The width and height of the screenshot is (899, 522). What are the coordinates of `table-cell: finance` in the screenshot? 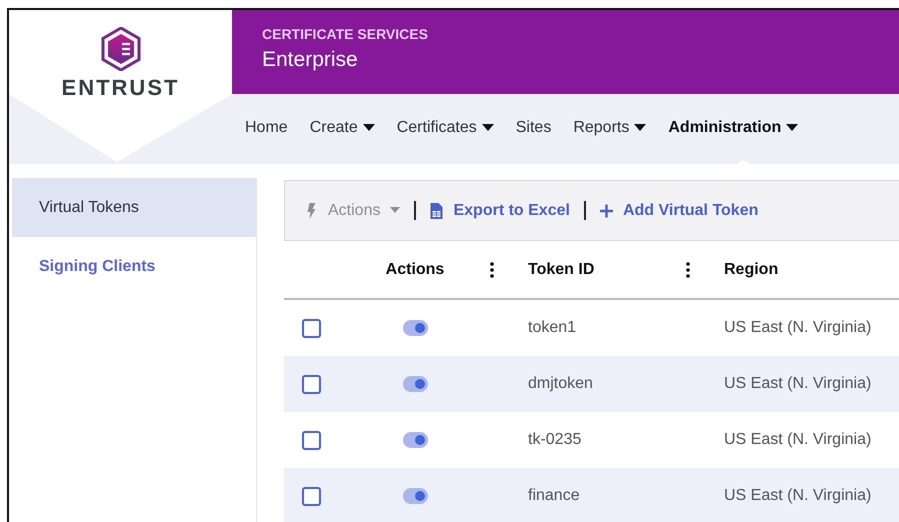 It's located at (554, 495).